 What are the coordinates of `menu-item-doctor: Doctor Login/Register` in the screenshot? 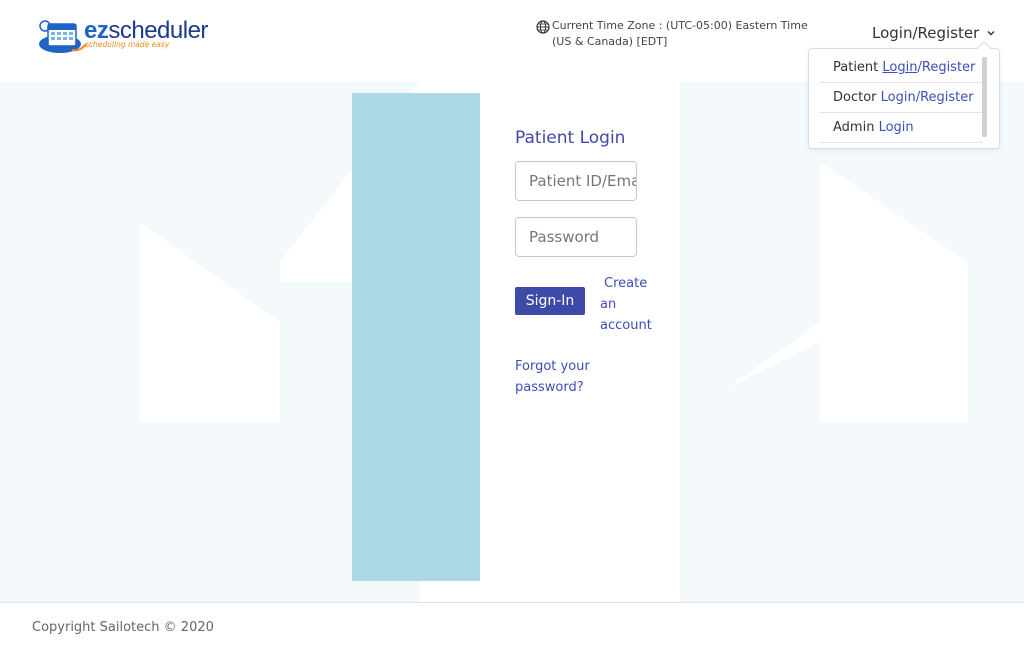 It's located at (901, 98).